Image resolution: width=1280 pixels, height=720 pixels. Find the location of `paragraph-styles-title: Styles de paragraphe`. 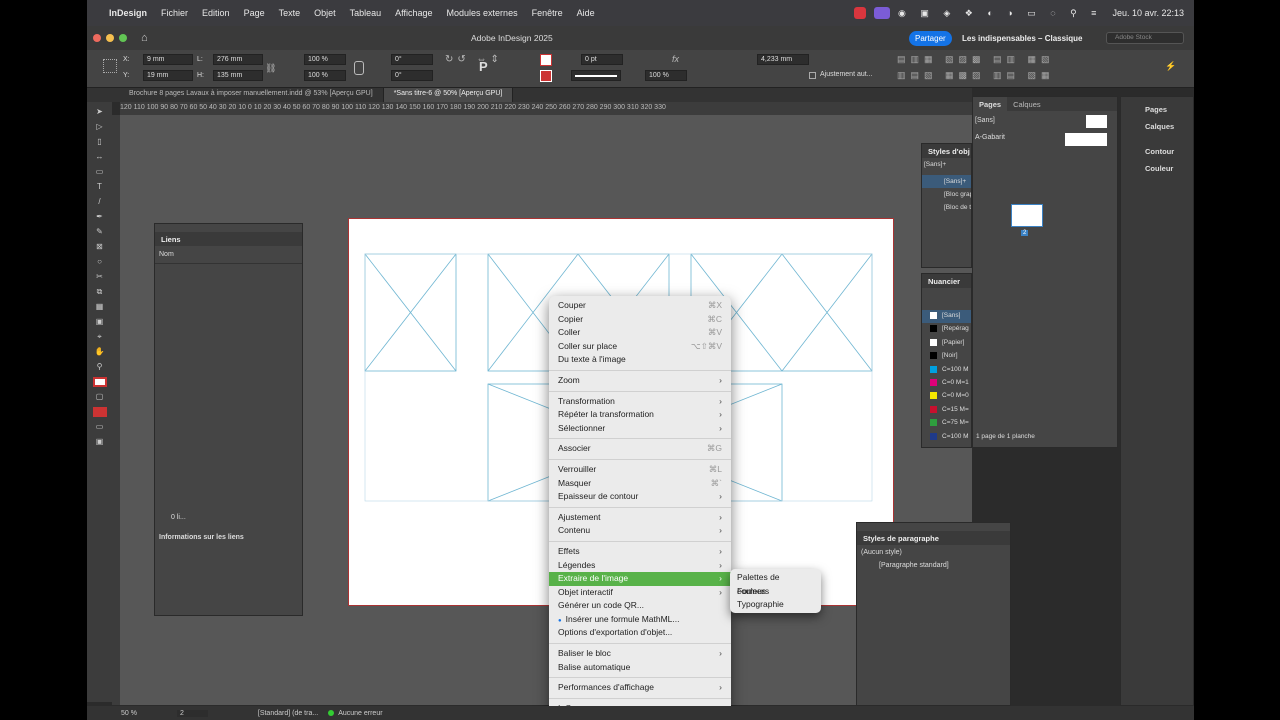

paragraph-styles-title: Styles de paragraphe is located at coordinates (933, 538).